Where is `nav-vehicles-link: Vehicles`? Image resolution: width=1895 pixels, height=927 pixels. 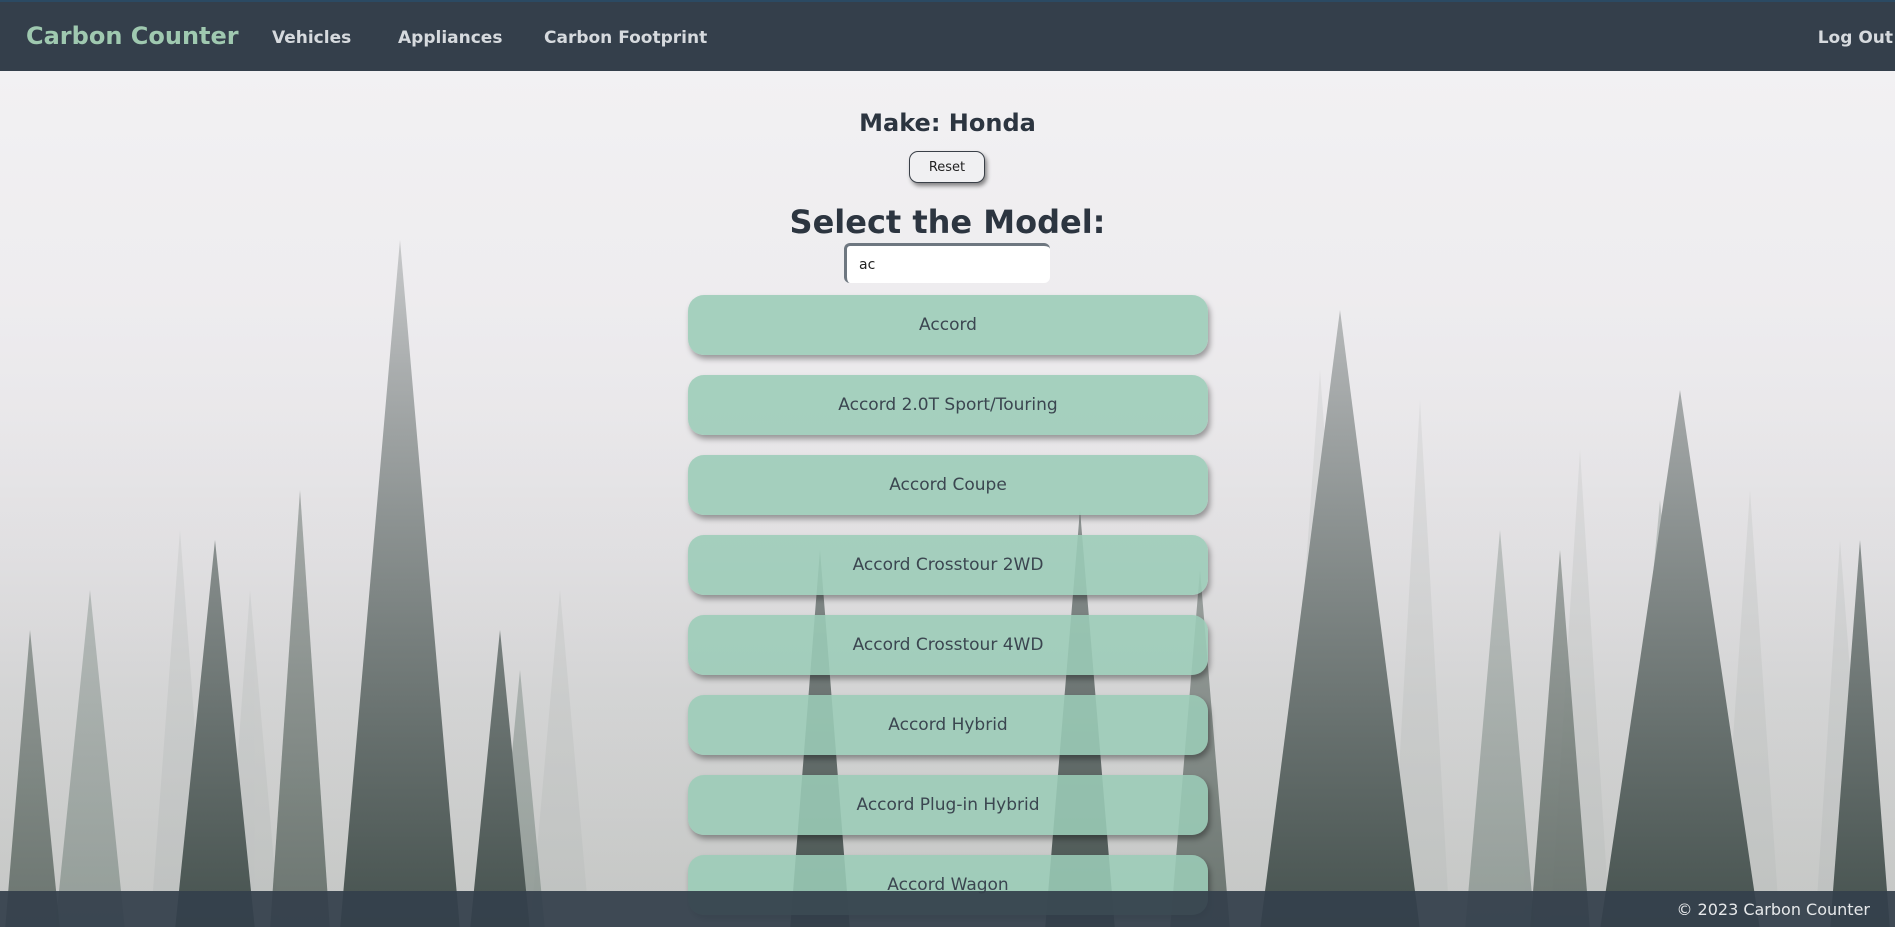 nav-vehicles-link: Vehicles is located at coordinates (311, 38).